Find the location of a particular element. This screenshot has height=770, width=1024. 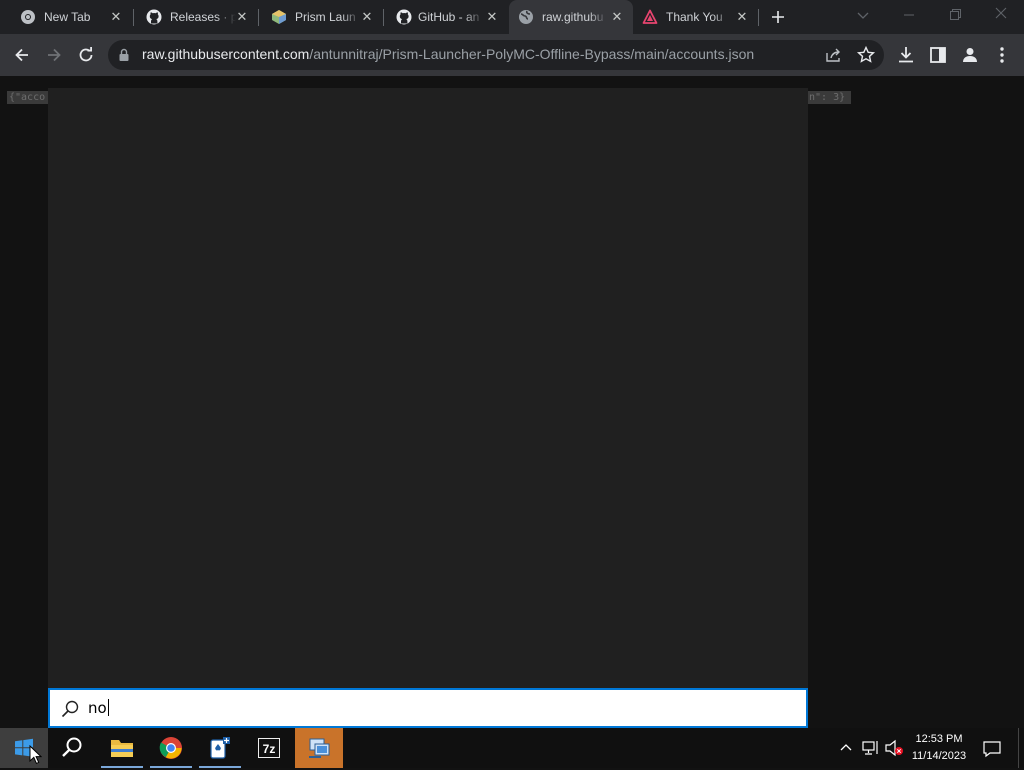

start-button is located at coordinates (24, 748).